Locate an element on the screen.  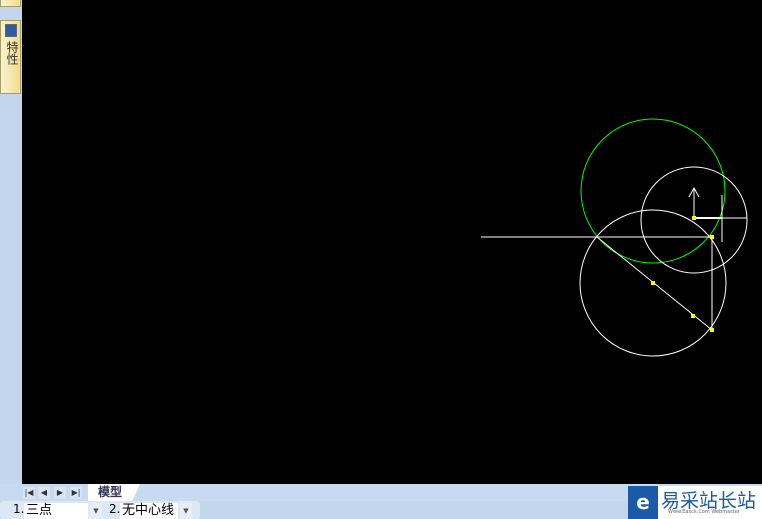
logo-icon: e is located at coordinates (643, 502).